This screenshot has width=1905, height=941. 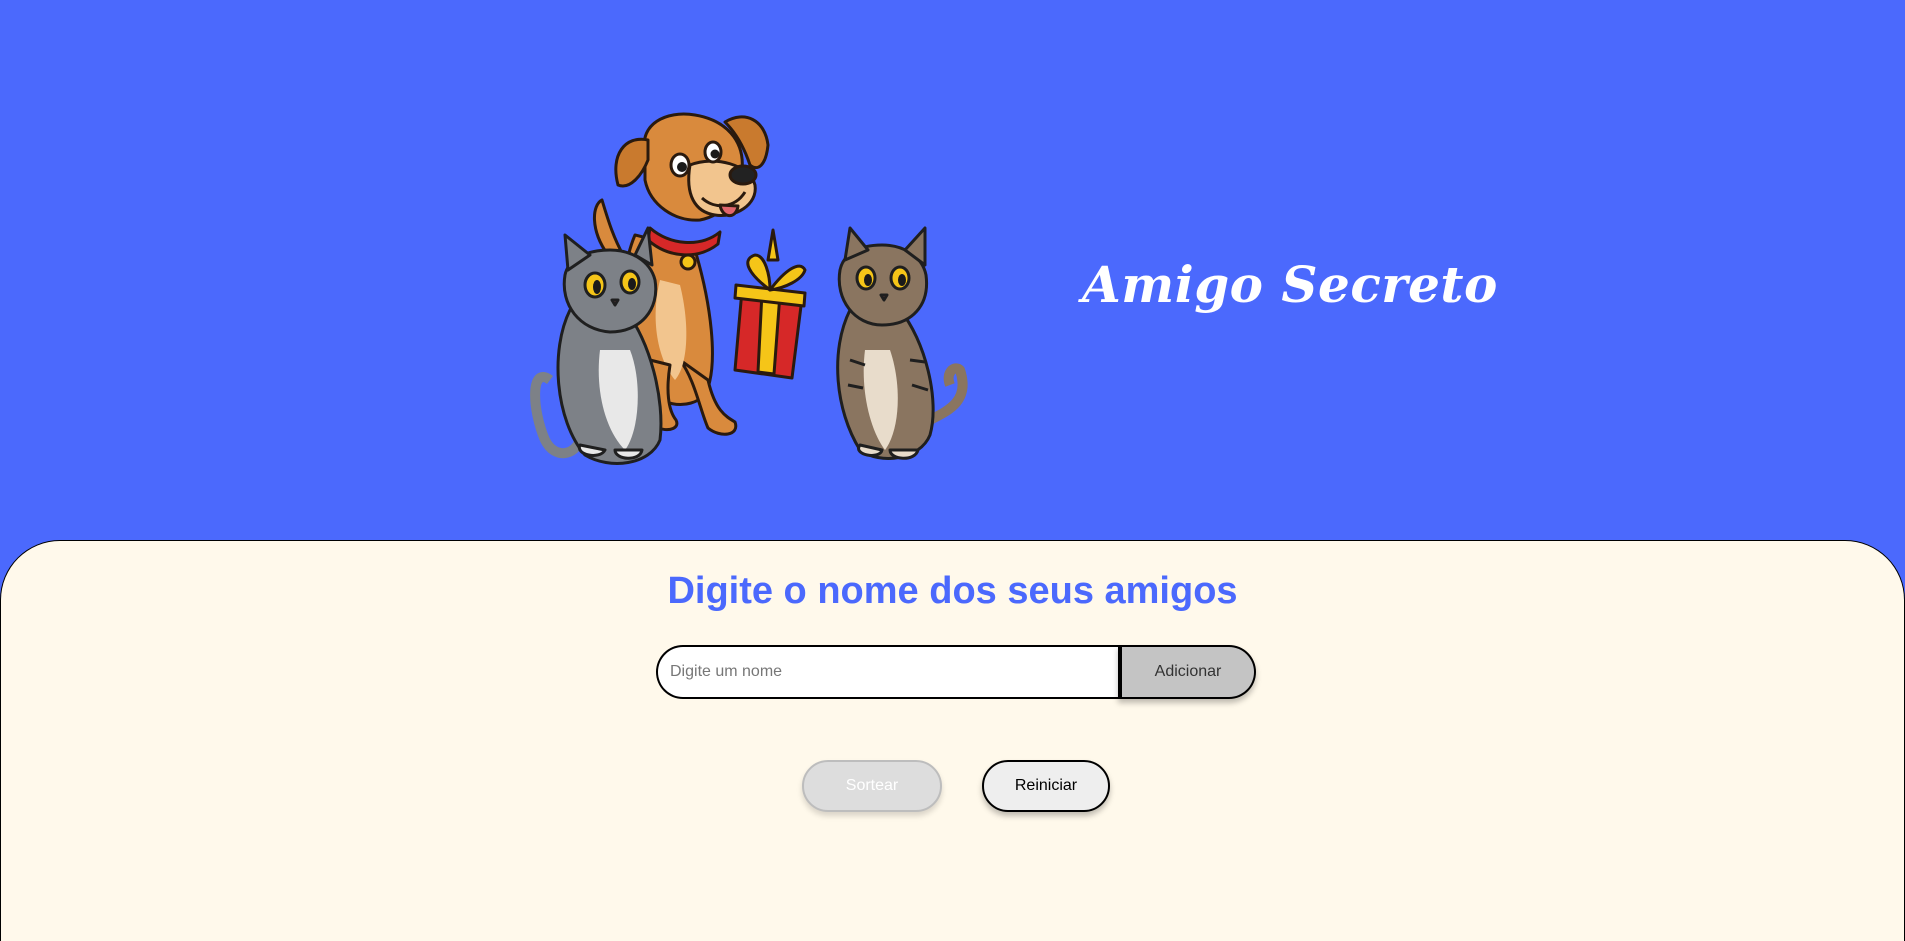 I want to click on friend-name-input, so click(x=888, y=672).